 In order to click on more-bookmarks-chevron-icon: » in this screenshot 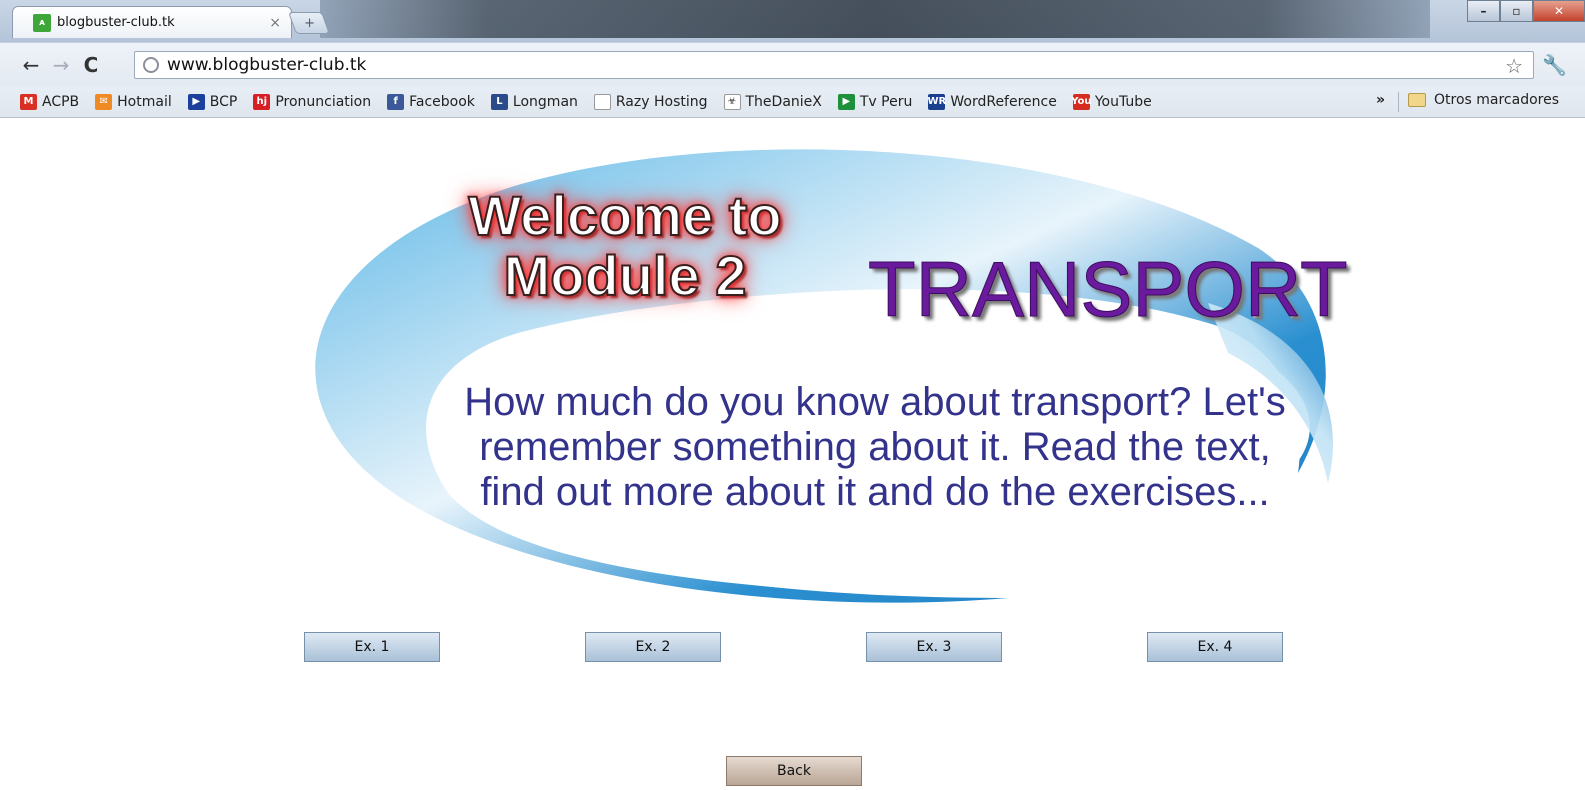, I will do `click(1380, 100)`.